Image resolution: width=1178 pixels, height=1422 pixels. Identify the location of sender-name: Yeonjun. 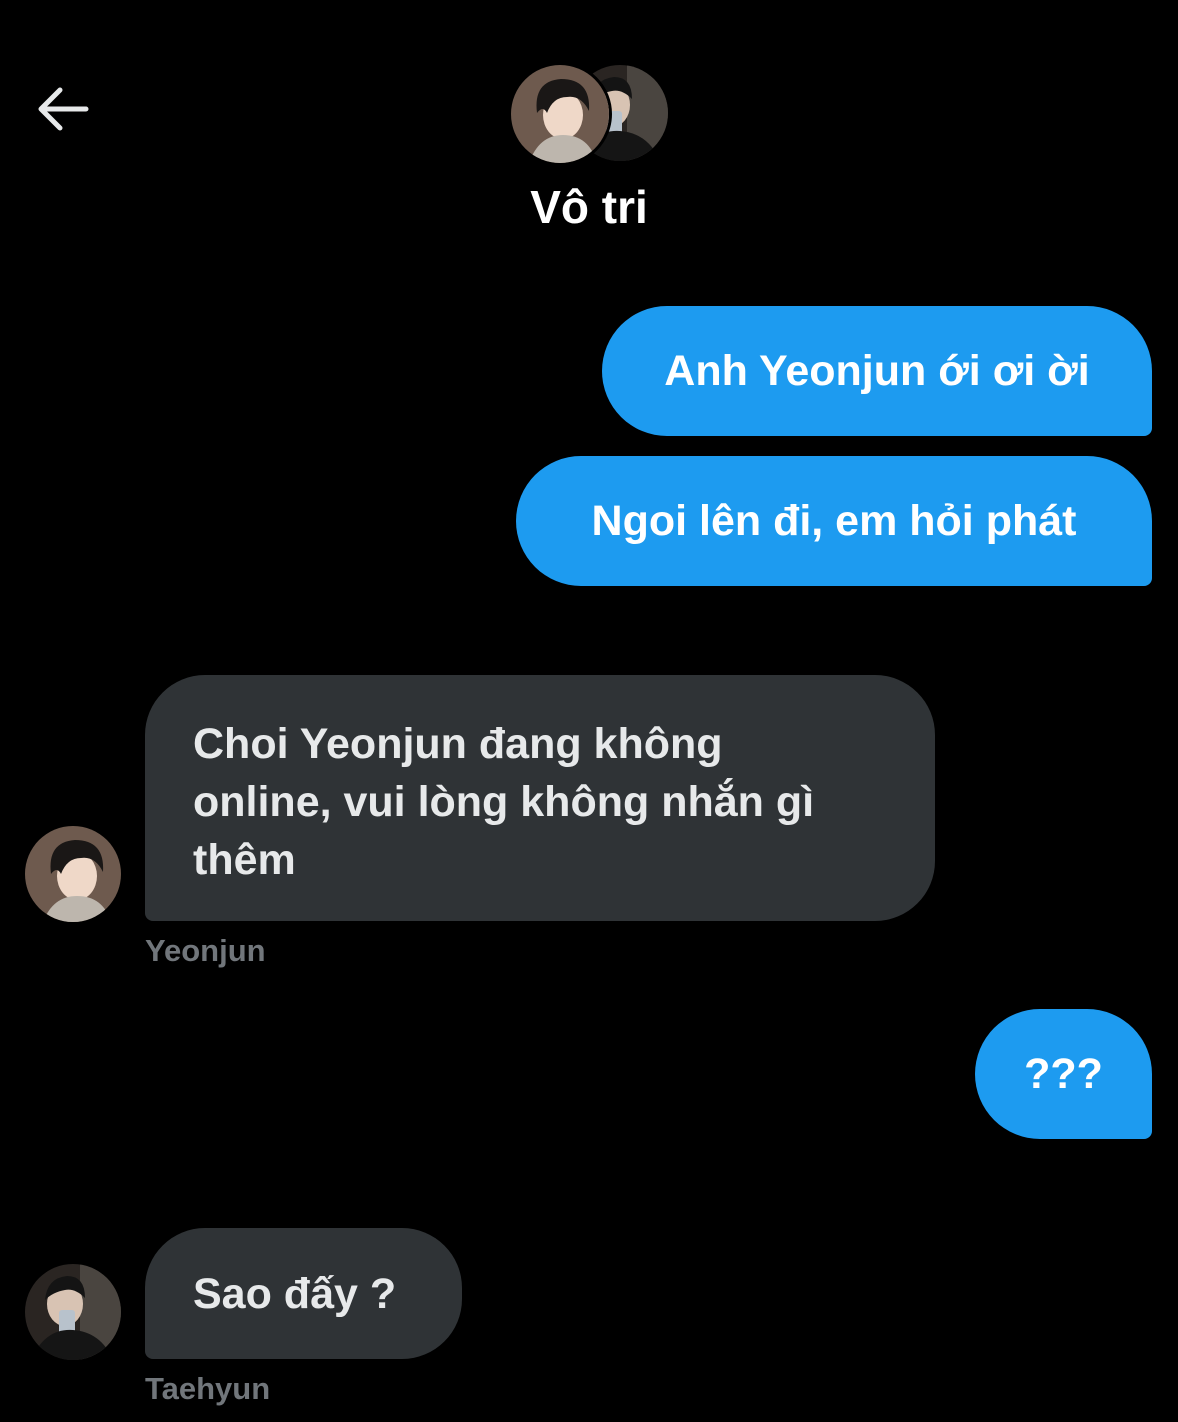
(205, 950).